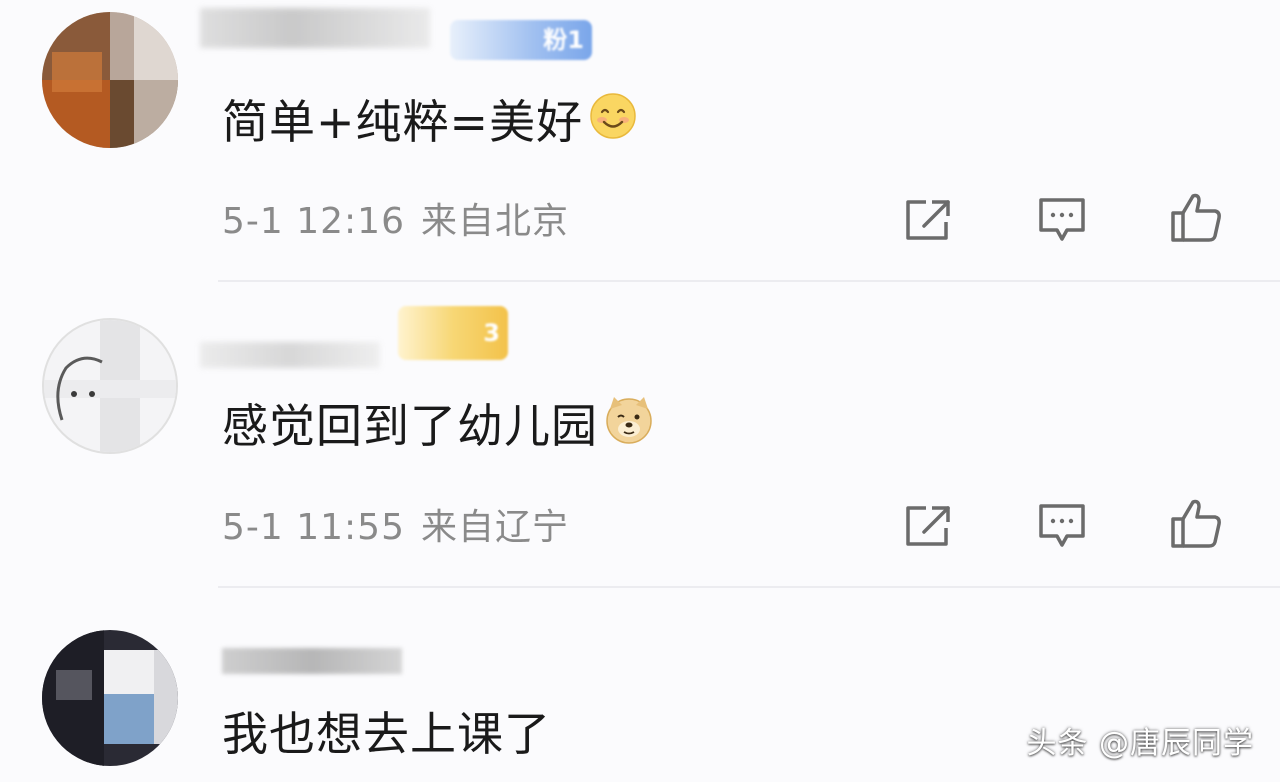  I want to click on comment-meta: 5-1 12:16 来自北京, so click(395, 222).